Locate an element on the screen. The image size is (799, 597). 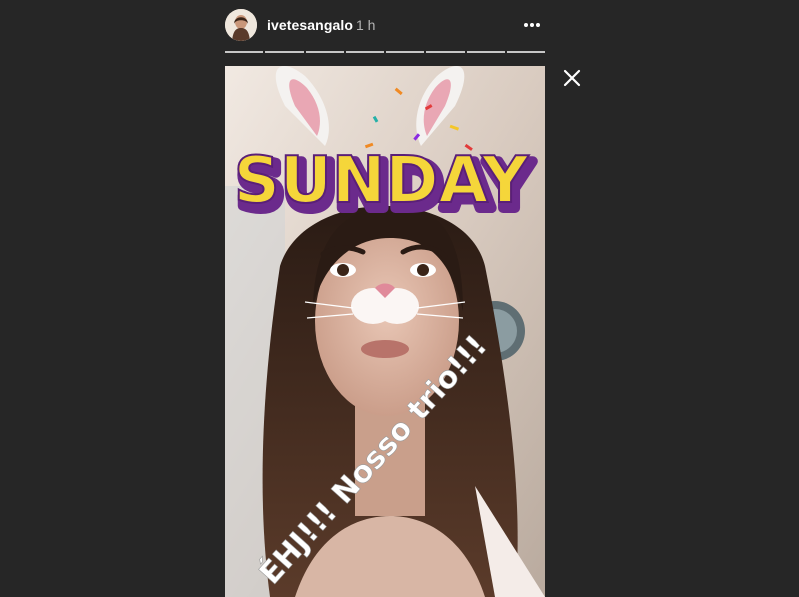
avatar is located at coordinates (241, 25).